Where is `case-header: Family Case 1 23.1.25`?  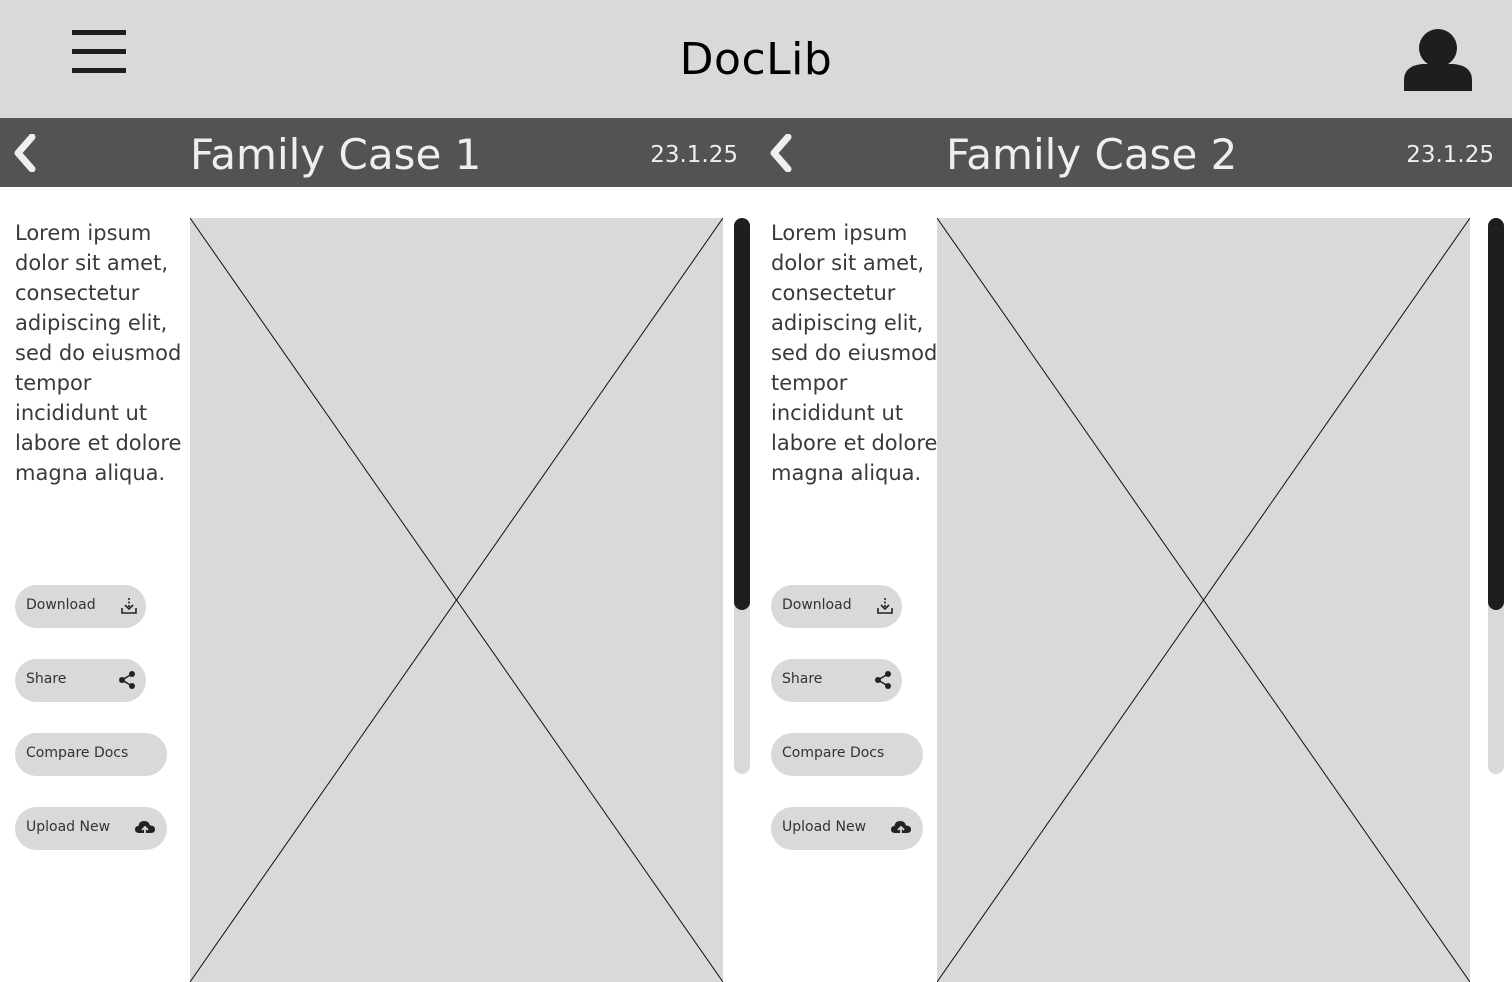
case-header: Family Case 1 23.1.25 is located at coordinates (378, 152).